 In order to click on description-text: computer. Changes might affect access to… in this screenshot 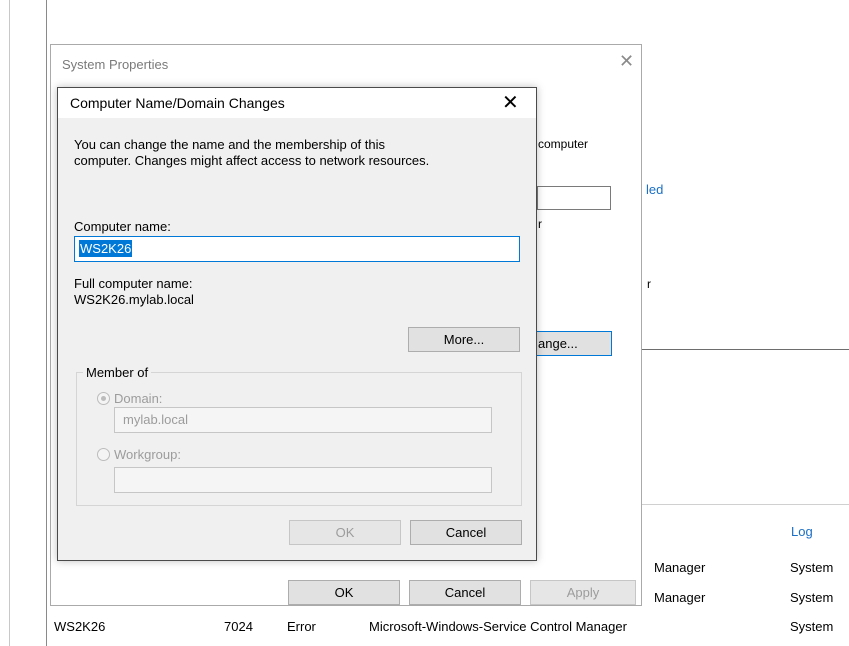, I will do `click(252, 160)`.